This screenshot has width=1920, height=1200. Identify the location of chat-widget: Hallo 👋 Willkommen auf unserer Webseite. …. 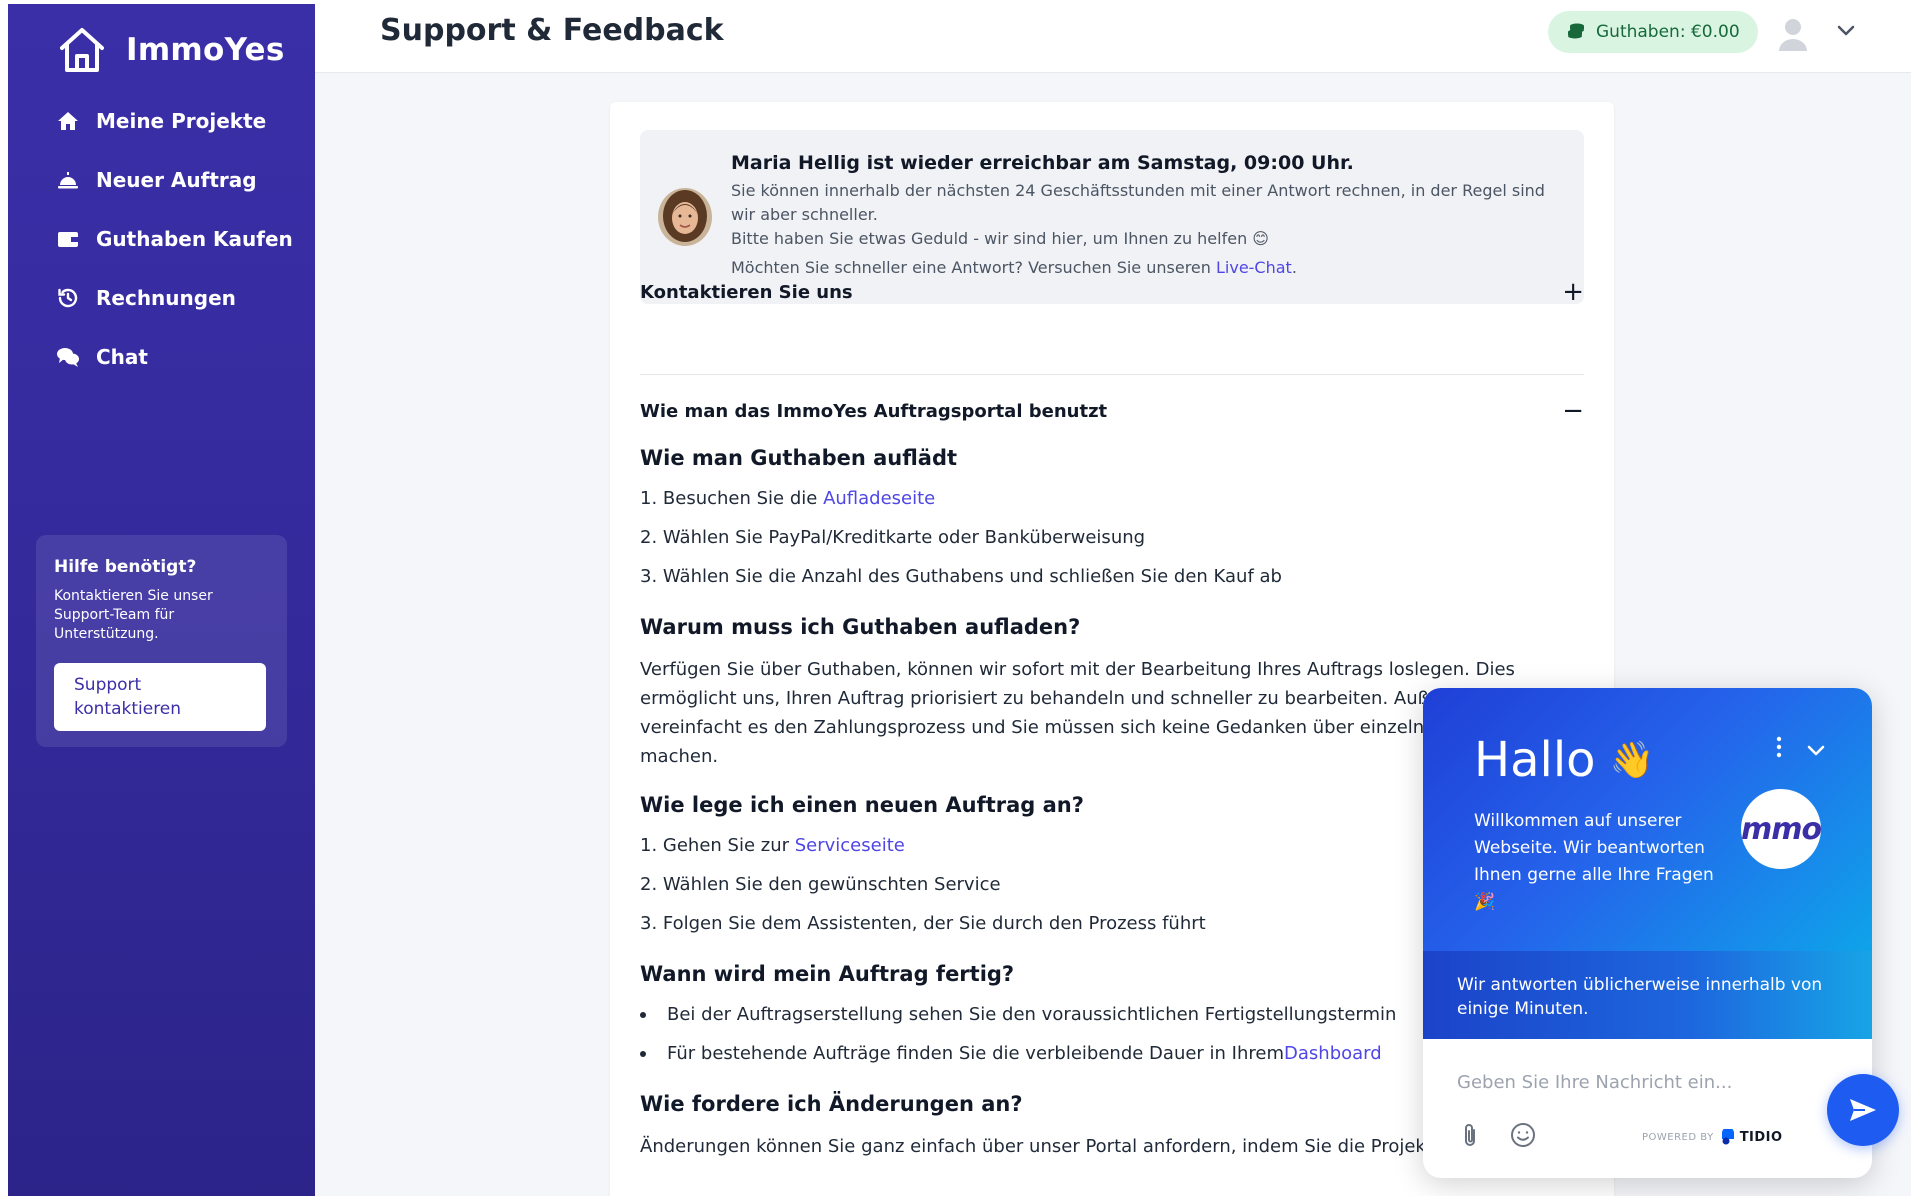
(1647, 933).